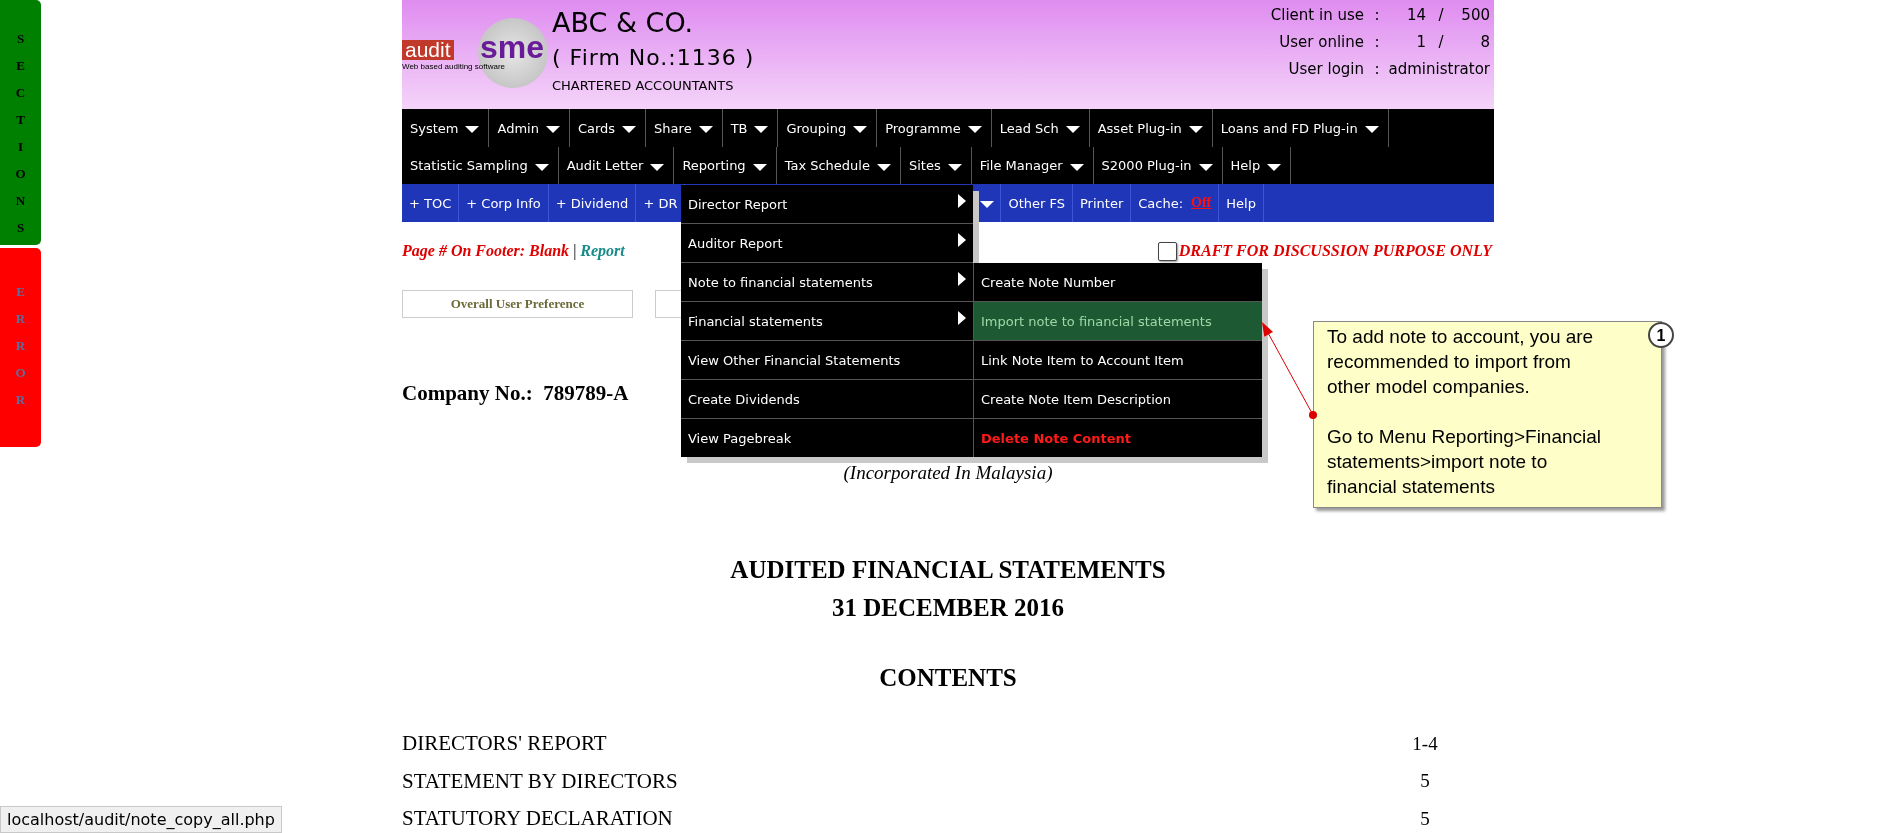  Describe the element at coordinates (827, 204) in the screenshot. I see `menu-entry: Director Report` at that location.